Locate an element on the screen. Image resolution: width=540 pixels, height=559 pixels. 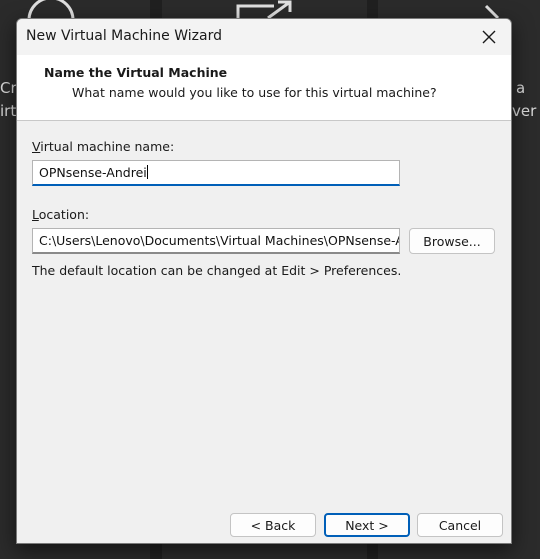
title-bar: New Virtual Machine Wizard is located at coordinates (264, 37).